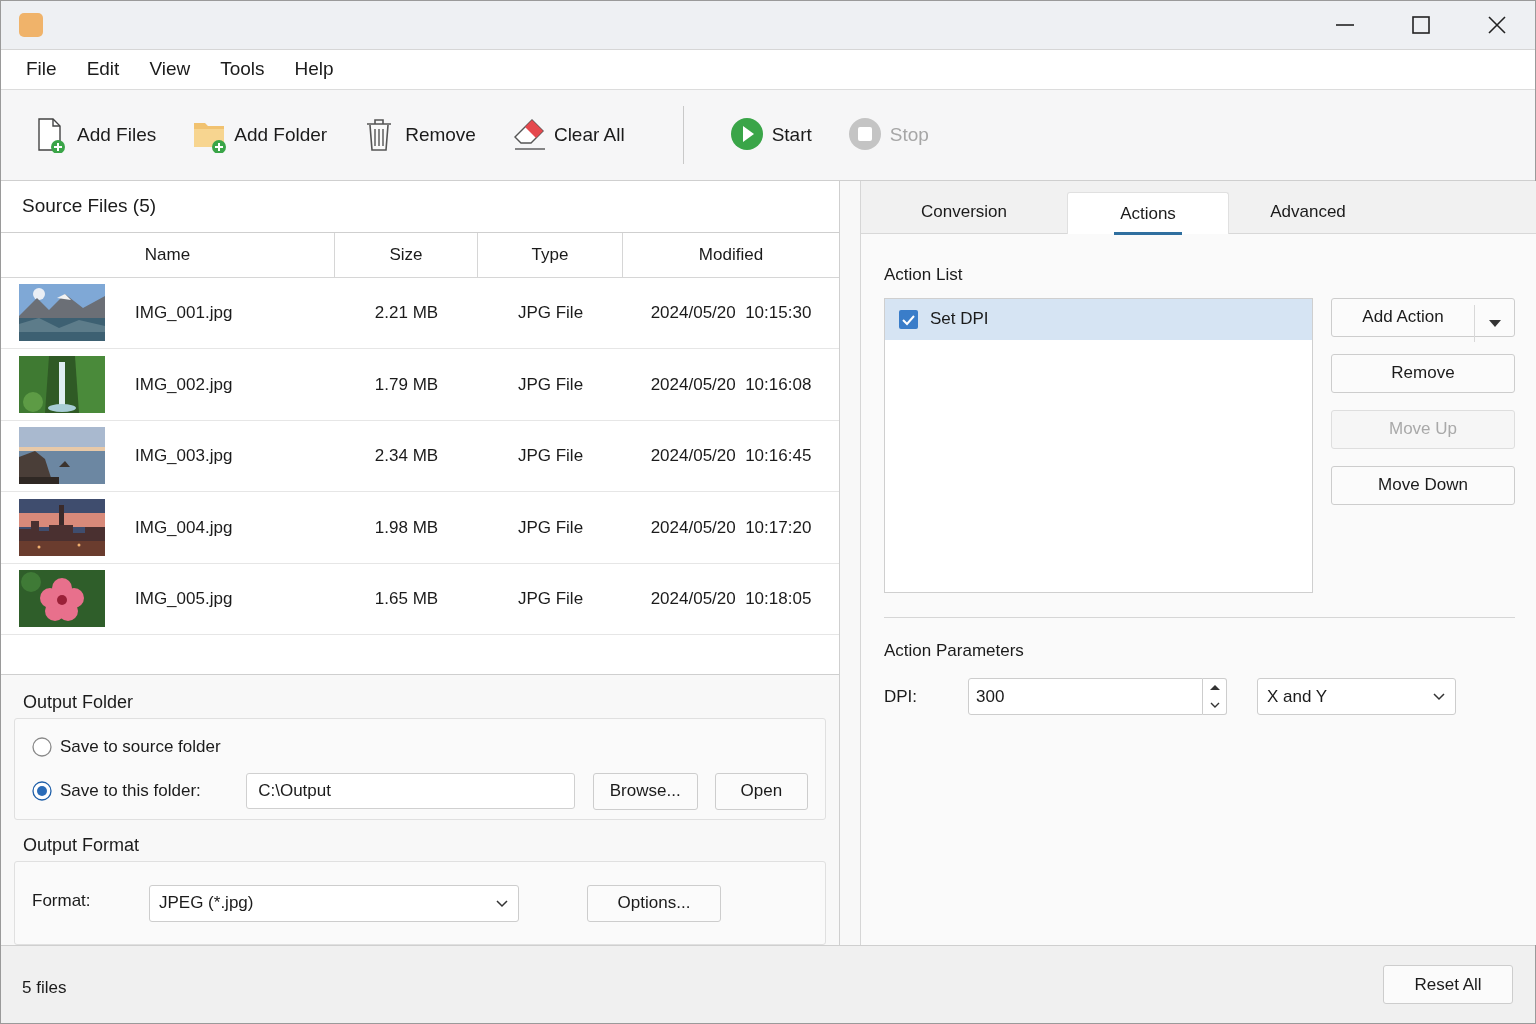 Image resolution: width=1536 pixels, height=1024 pixels. I want to click on checkbox, so click(908, 319).